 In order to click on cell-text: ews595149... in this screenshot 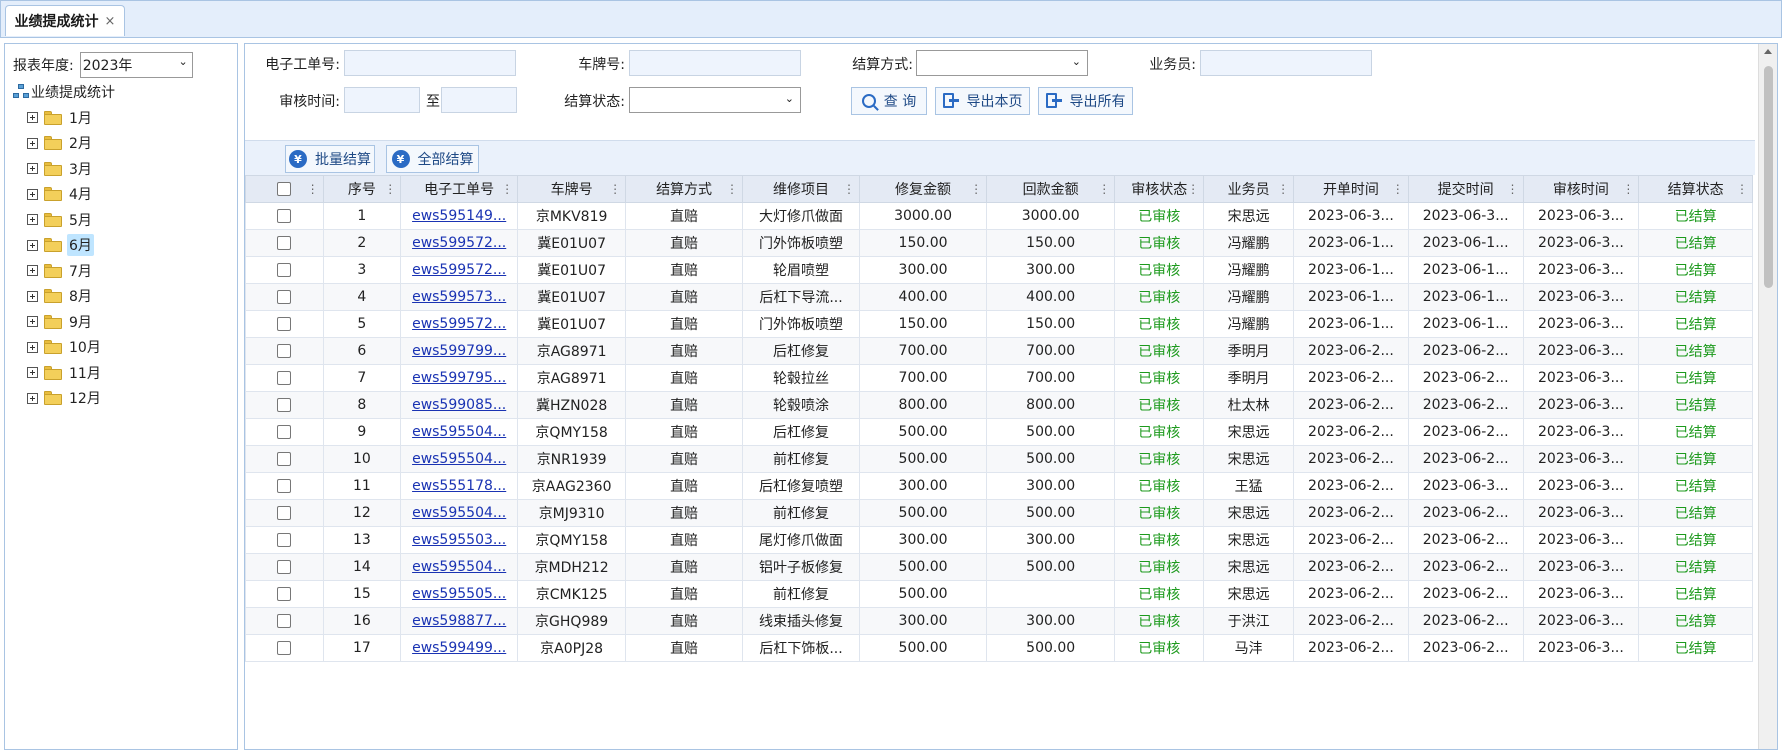, I will do `click(459, 216)`.